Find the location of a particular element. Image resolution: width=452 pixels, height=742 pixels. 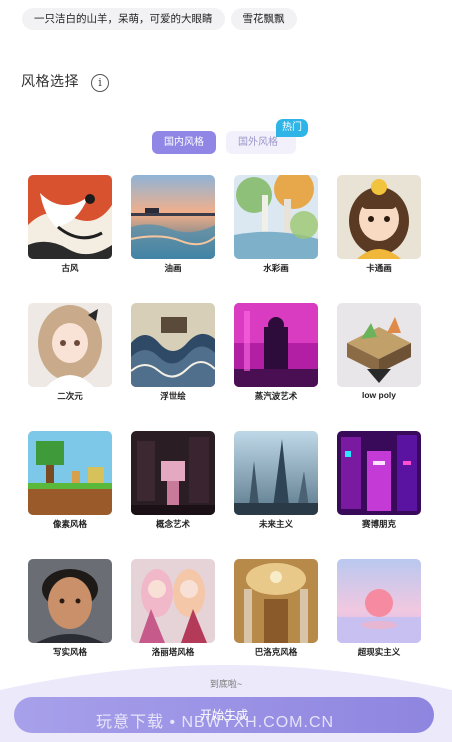

style-card-cyberpunk: 赛博朋克 is located at coordinates (379, 480).